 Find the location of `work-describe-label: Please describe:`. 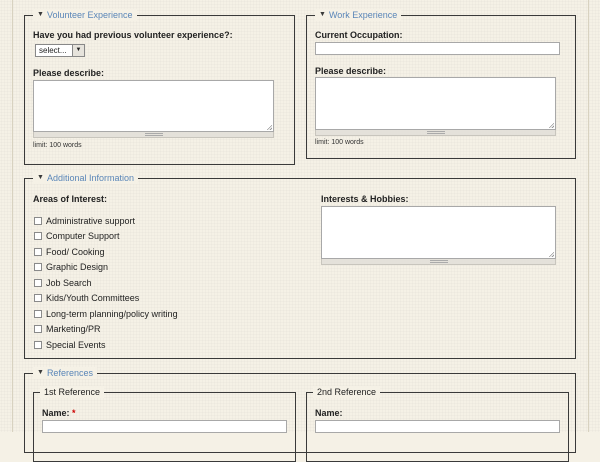

work-describe-label: Please describe: is located at coordinates (351, 71).